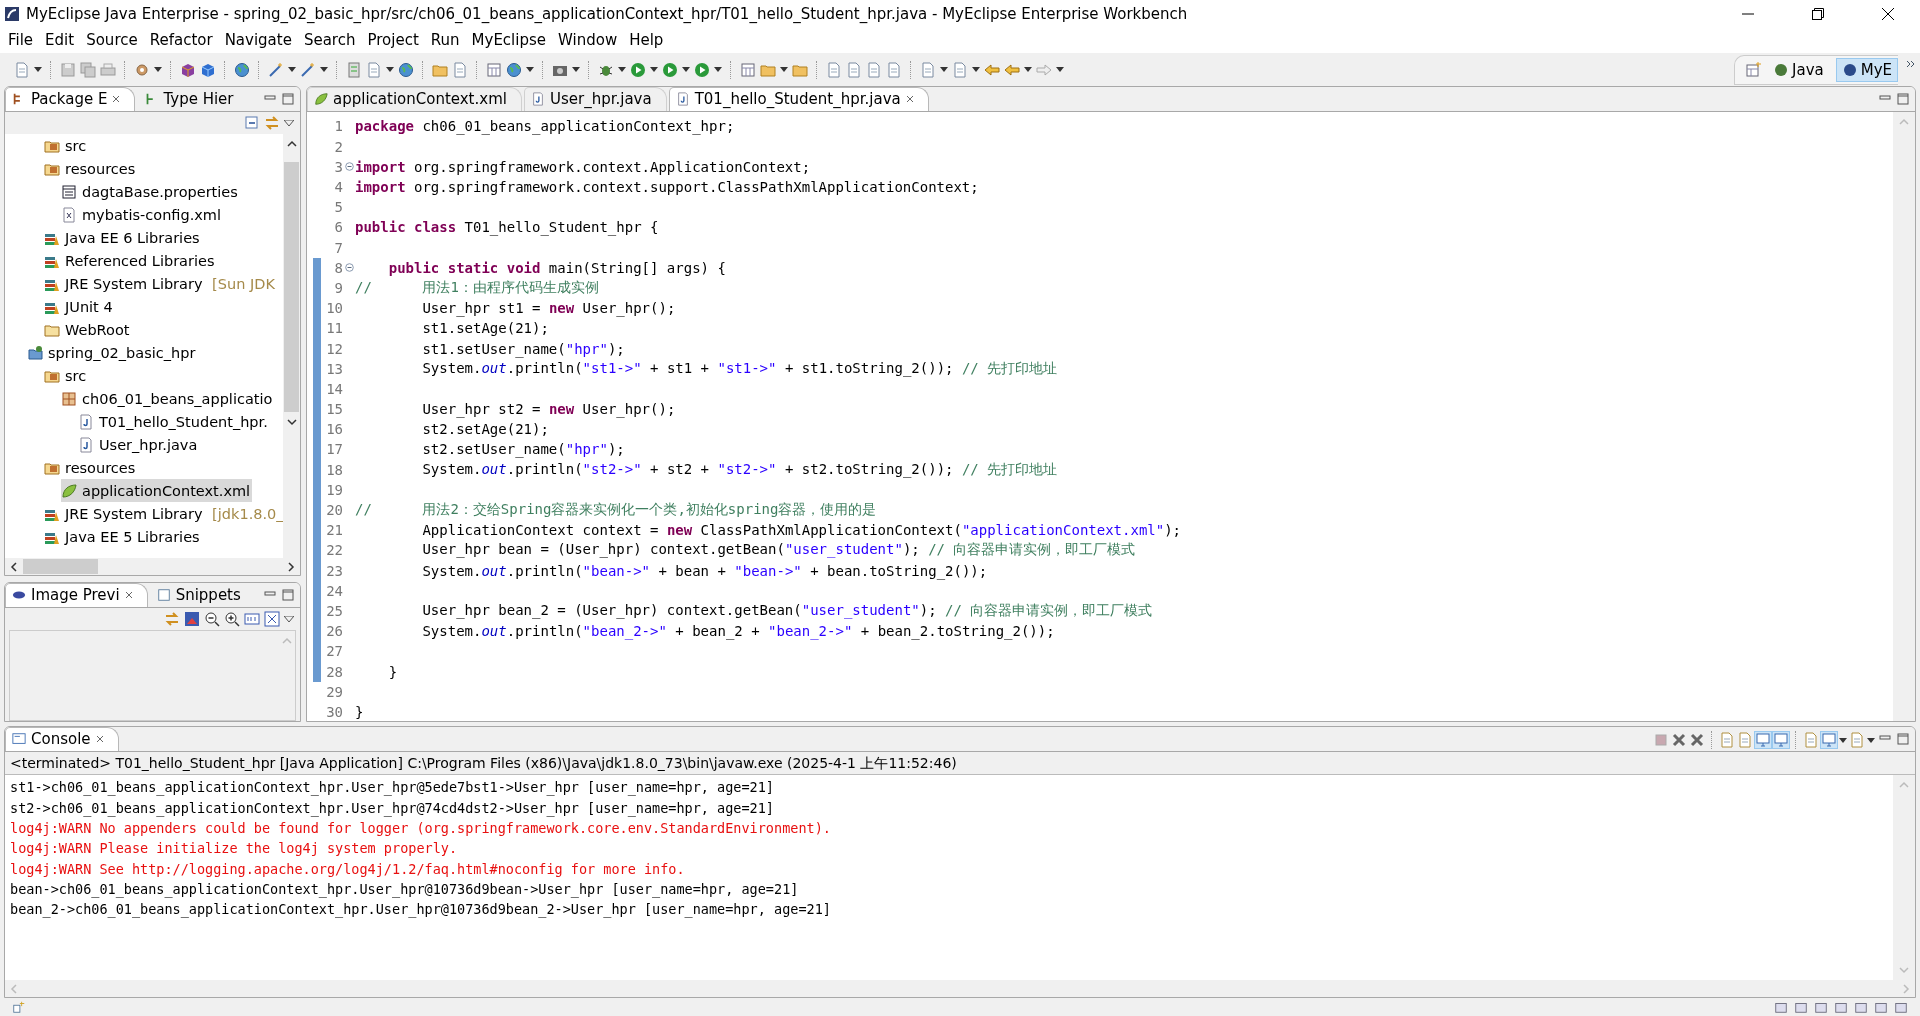 The width and height of the screenshot is (1920, 1016). I want to click on printer-icon, so click(108, 69).